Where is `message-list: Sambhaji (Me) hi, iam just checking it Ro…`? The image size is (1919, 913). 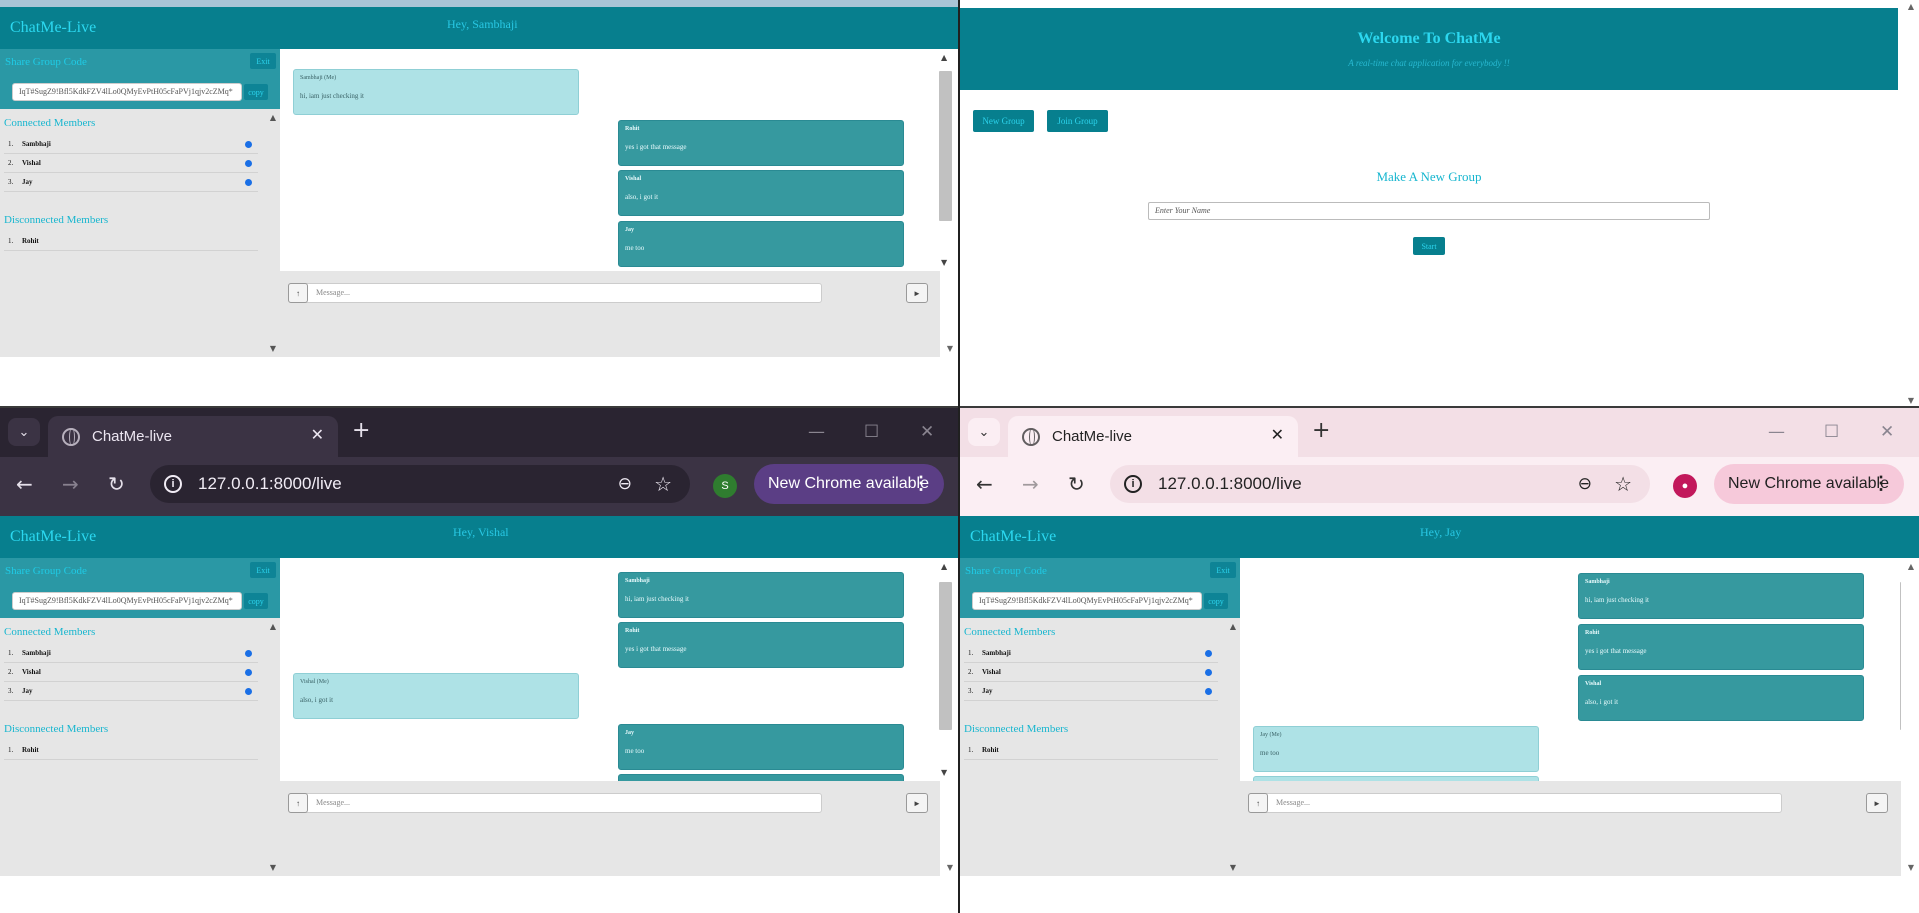
message-list: Sambhaji (Me) hi, iam just checking it Ro… is located at coordinates (607, 160).